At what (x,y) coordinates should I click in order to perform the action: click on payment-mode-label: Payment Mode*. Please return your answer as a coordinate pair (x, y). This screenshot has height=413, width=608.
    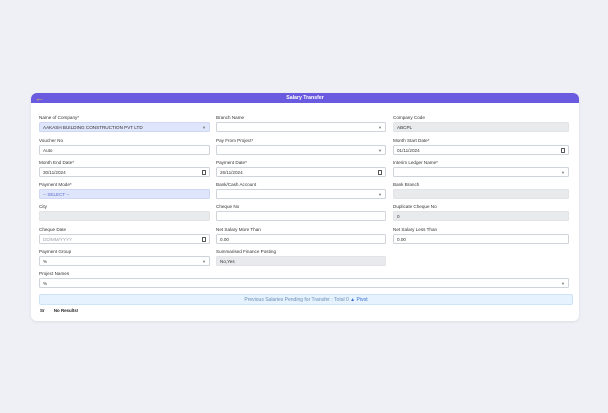
    Looking at the image, I should click on (55, 184).